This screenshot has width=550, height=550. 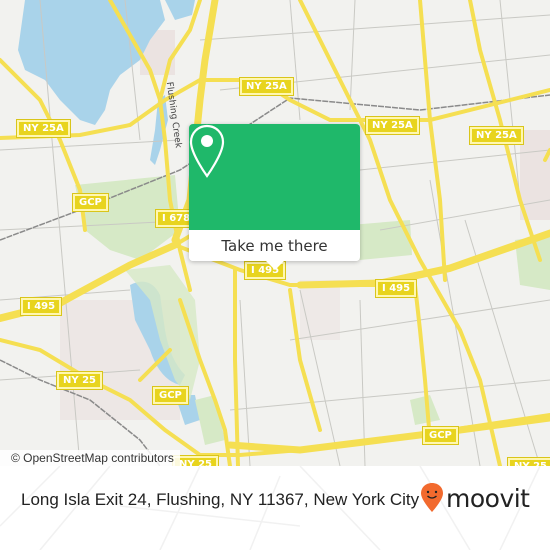 What do you see at coordinates (207, 151) in the screenshot?
I see `location-pin-icon` at bounding box center [207, 151].